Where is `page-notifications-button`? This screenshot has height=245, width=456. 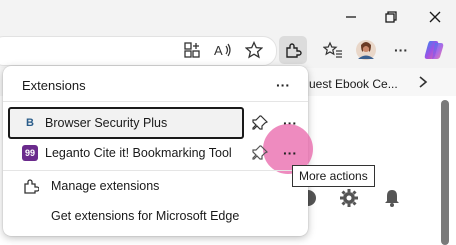 page-notifications-button is located at coordinates (392, 198).